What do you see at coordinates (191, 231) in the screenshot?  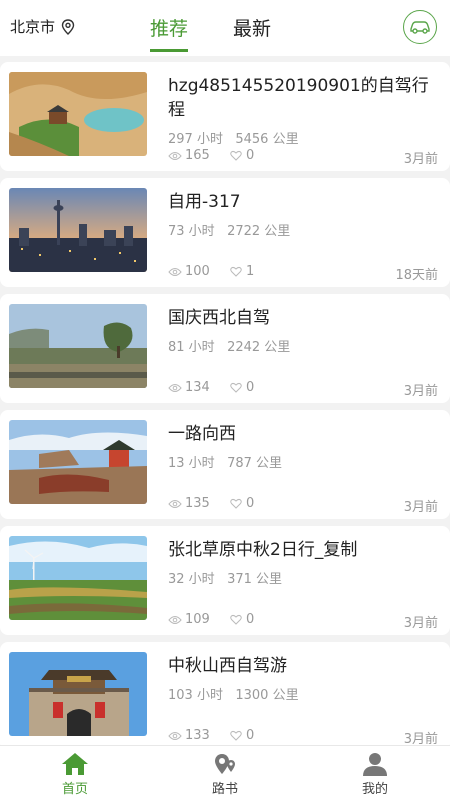 I see `trip-hours: 73 小时` at bounding box center [191, 231].